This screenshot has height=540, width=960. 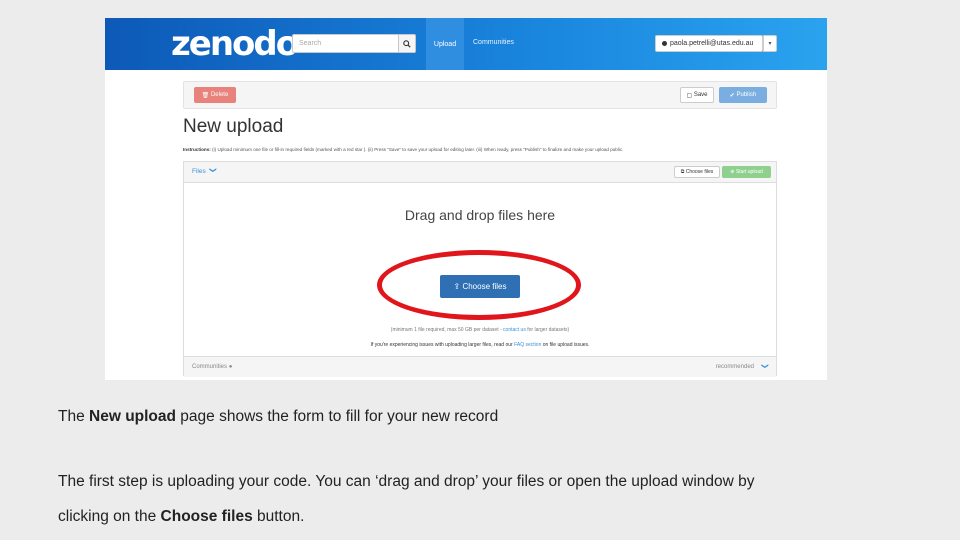 I want to click on nav-communities-tab: Communities, so click(x=493, y=42).